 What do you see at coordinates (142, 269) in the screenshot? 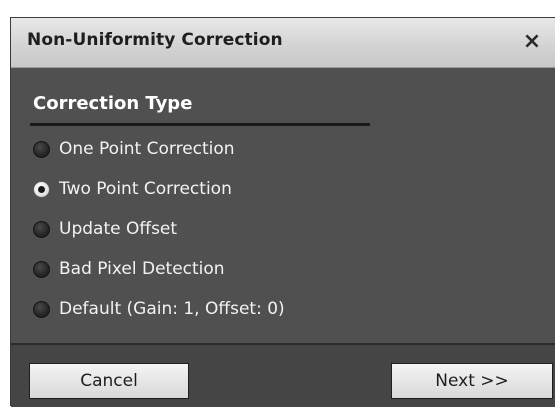
I see `option-label: Bad Pixel Detection` at bounding box center [142, 269].